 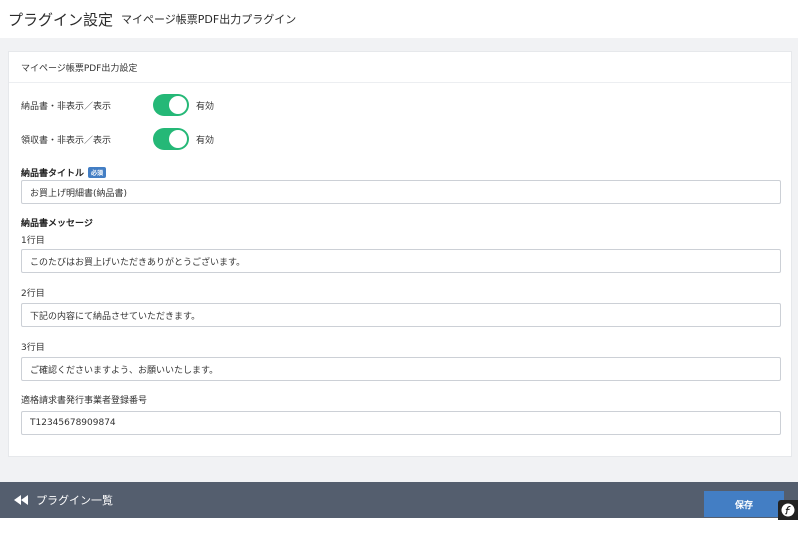 What do you see at coordinates (117, 139) in the screenshot?
I see `receipt-toggle-row: 領収書・非表示／表示 有効` at bounding box center [117, 139].